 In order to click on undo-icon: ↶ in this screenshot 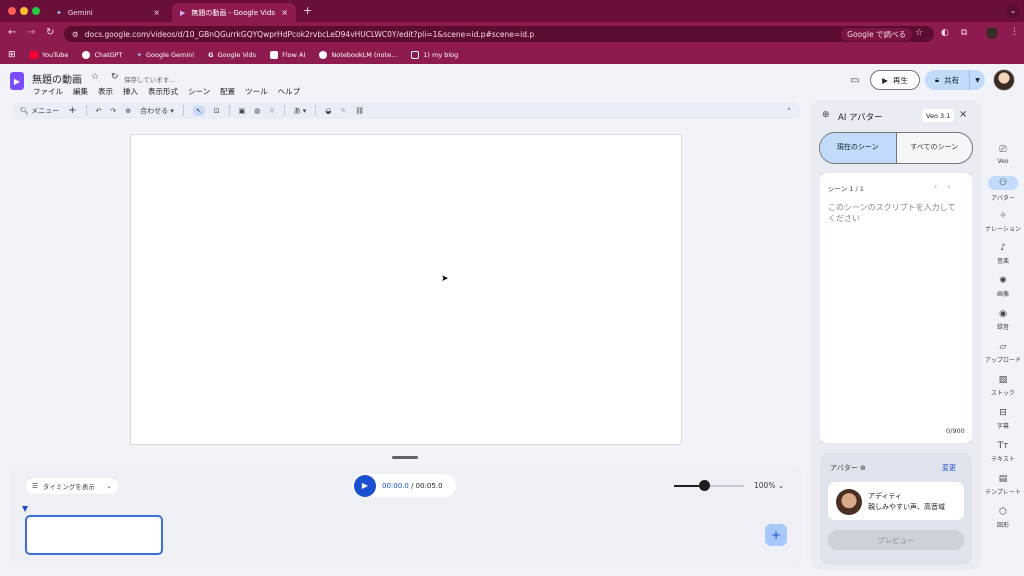, I will do `click(99, 111)`.